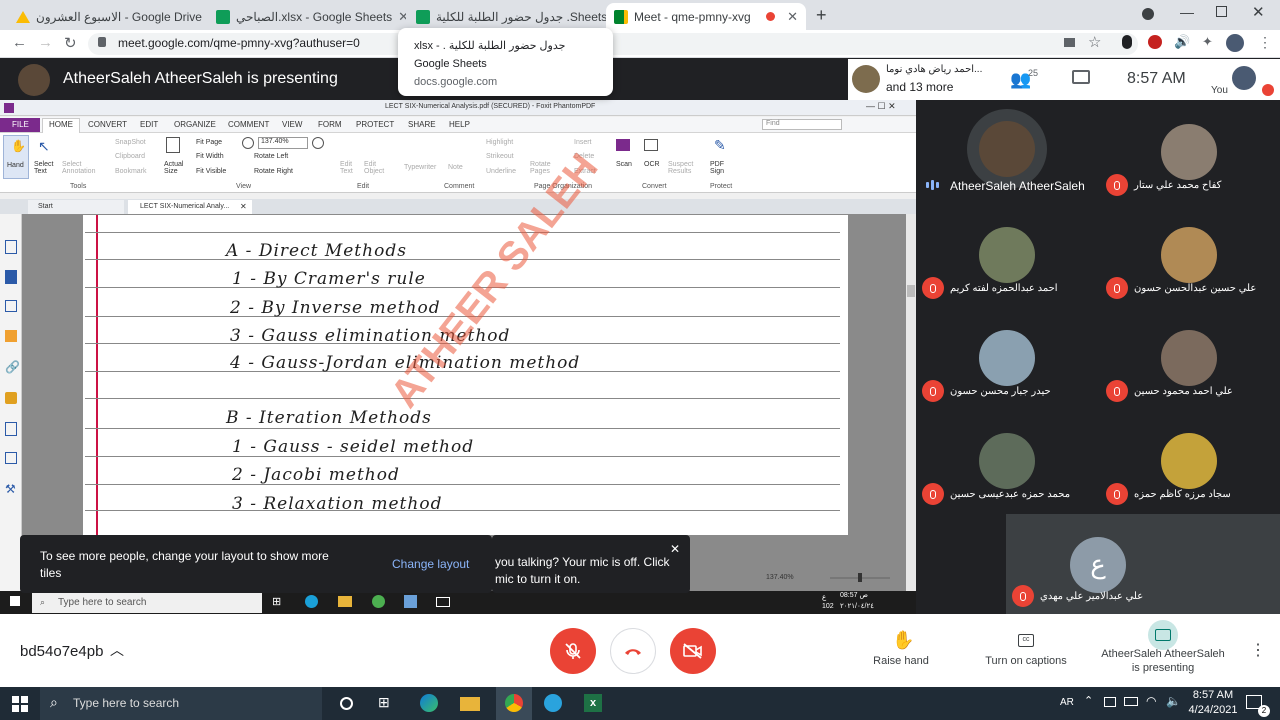  I want to click on menu-file: FILE, so click(20, 126).